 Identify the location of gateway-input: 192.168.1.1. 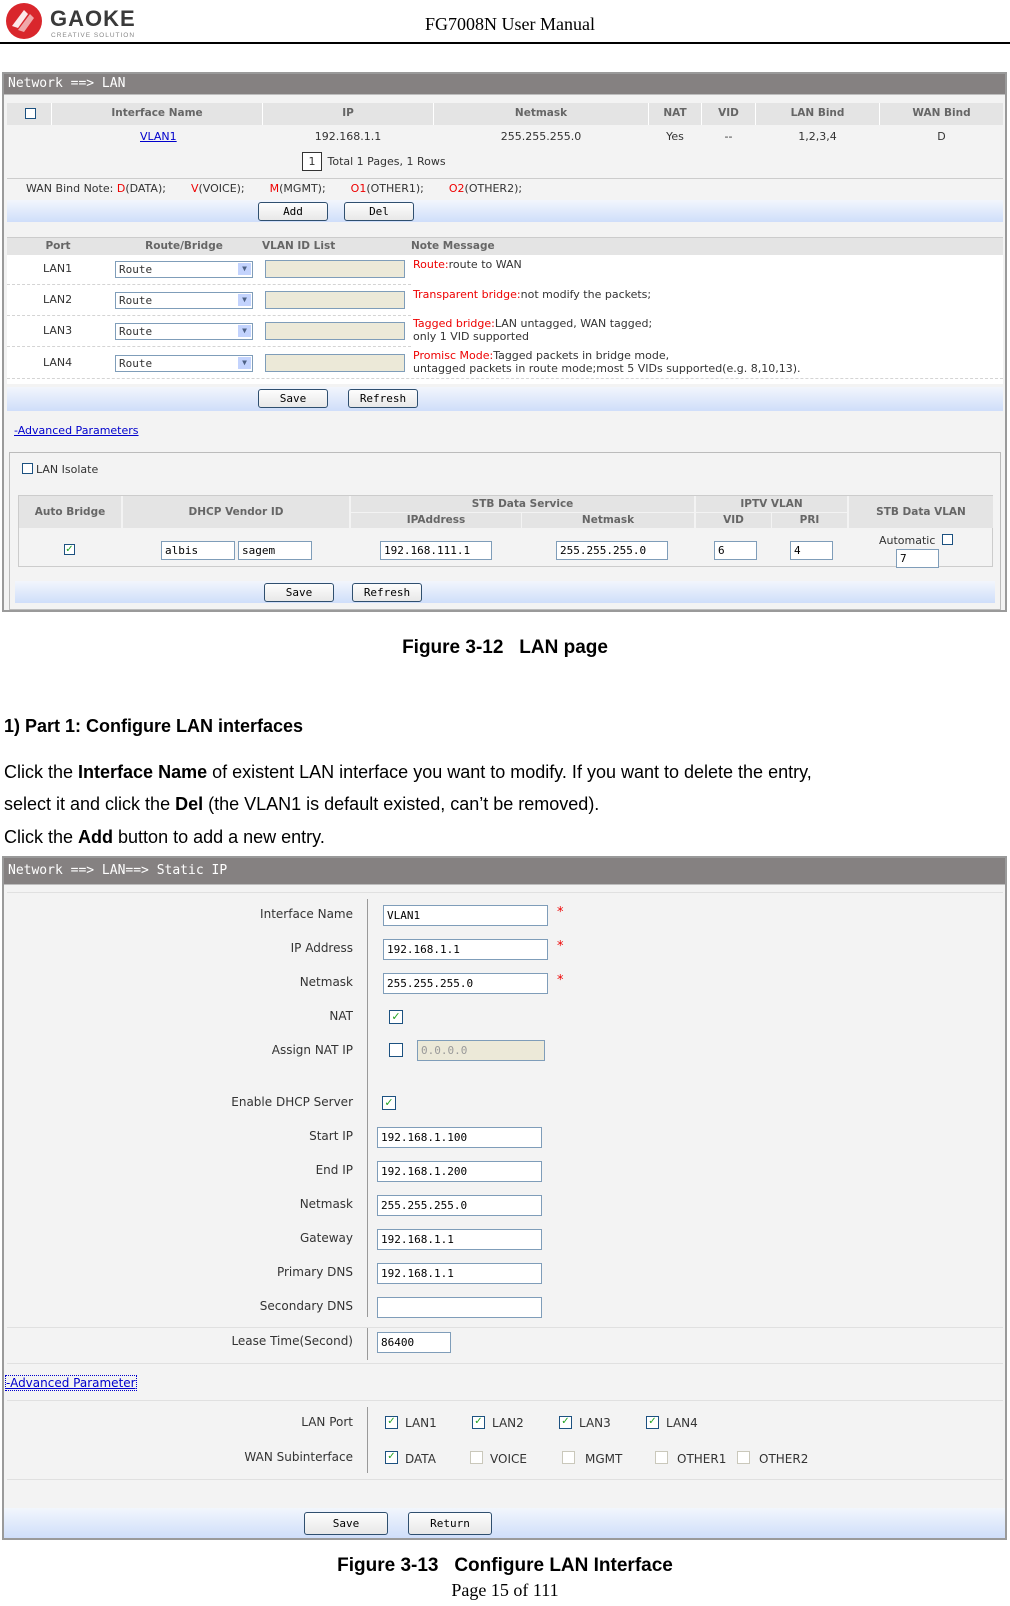
(459, 1239).